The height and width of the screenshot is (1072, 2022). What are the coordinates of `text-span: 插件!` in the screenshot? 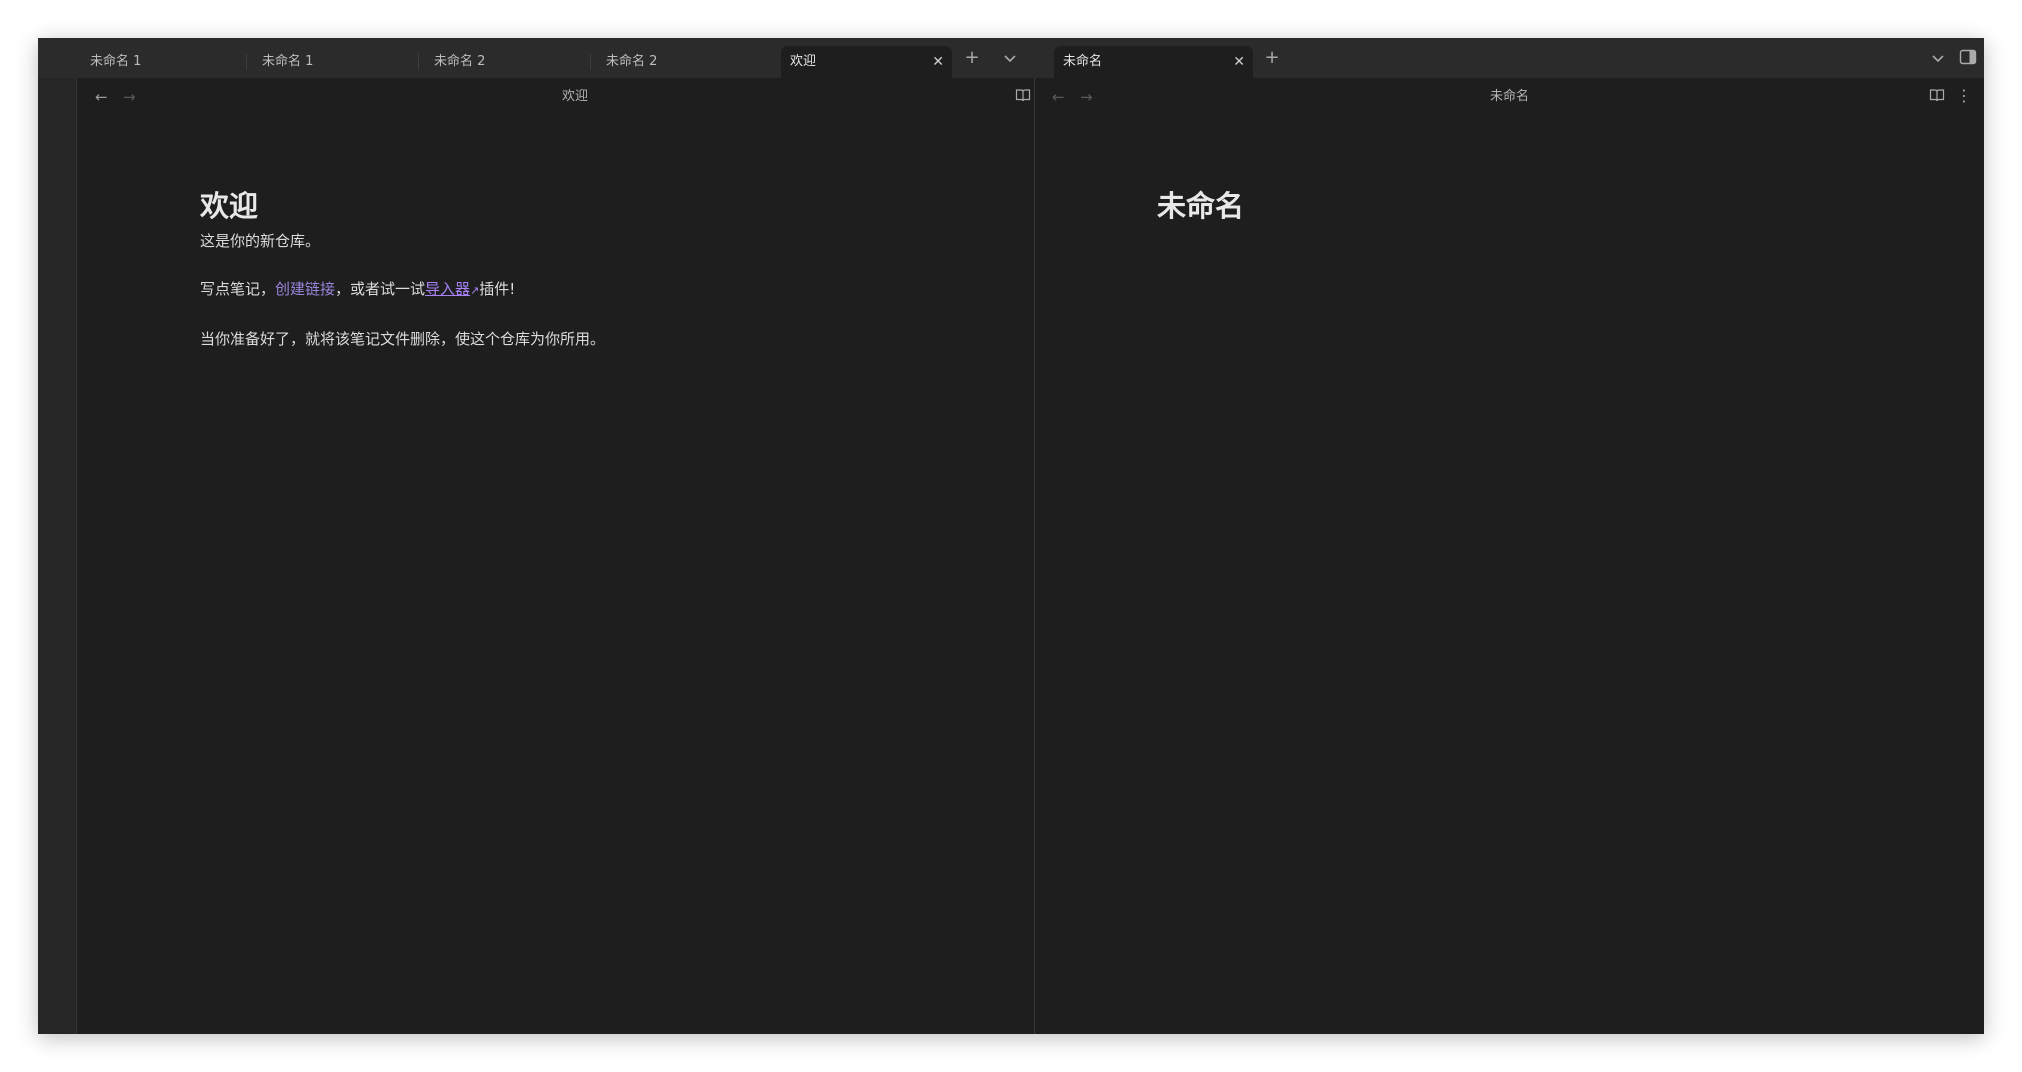 It's located at (497, 289).